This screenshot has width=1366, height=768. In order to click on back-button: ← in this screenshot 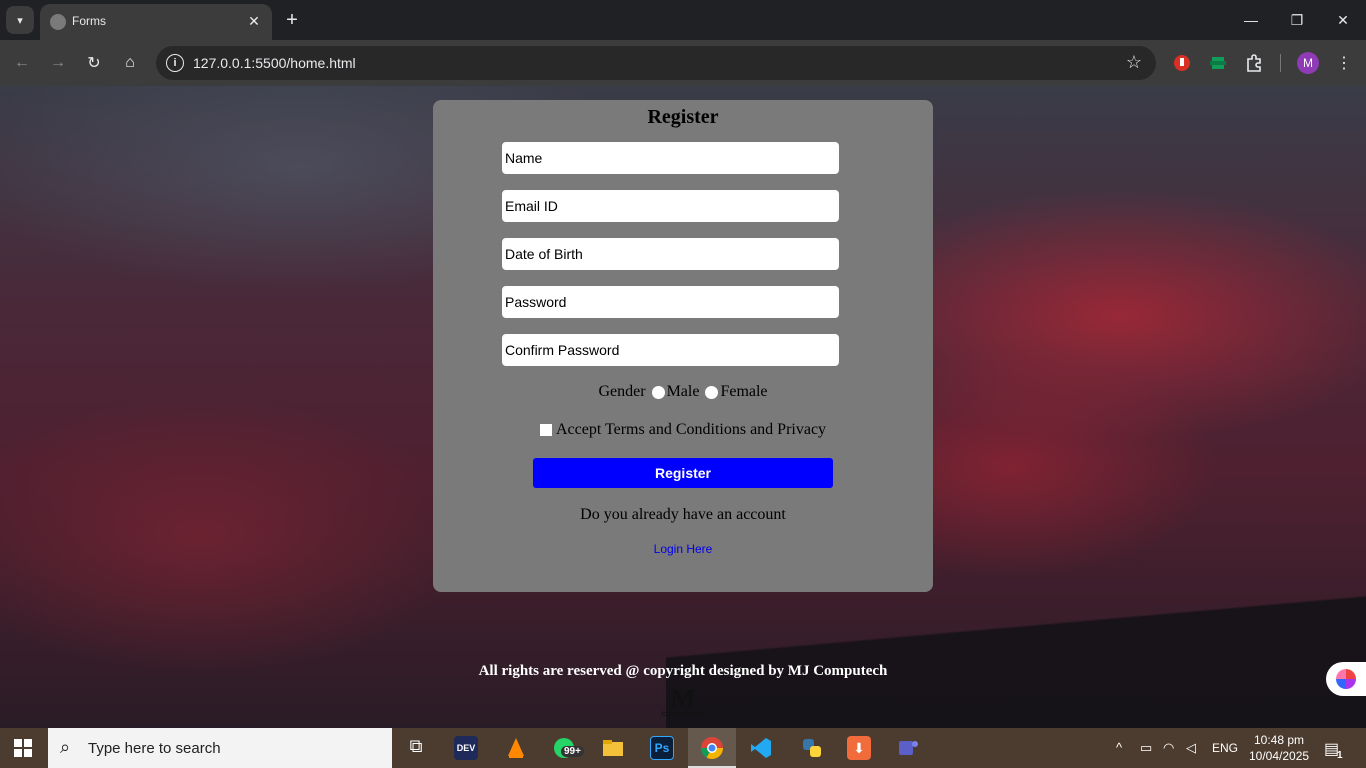, I will do `click(22, 63)`.